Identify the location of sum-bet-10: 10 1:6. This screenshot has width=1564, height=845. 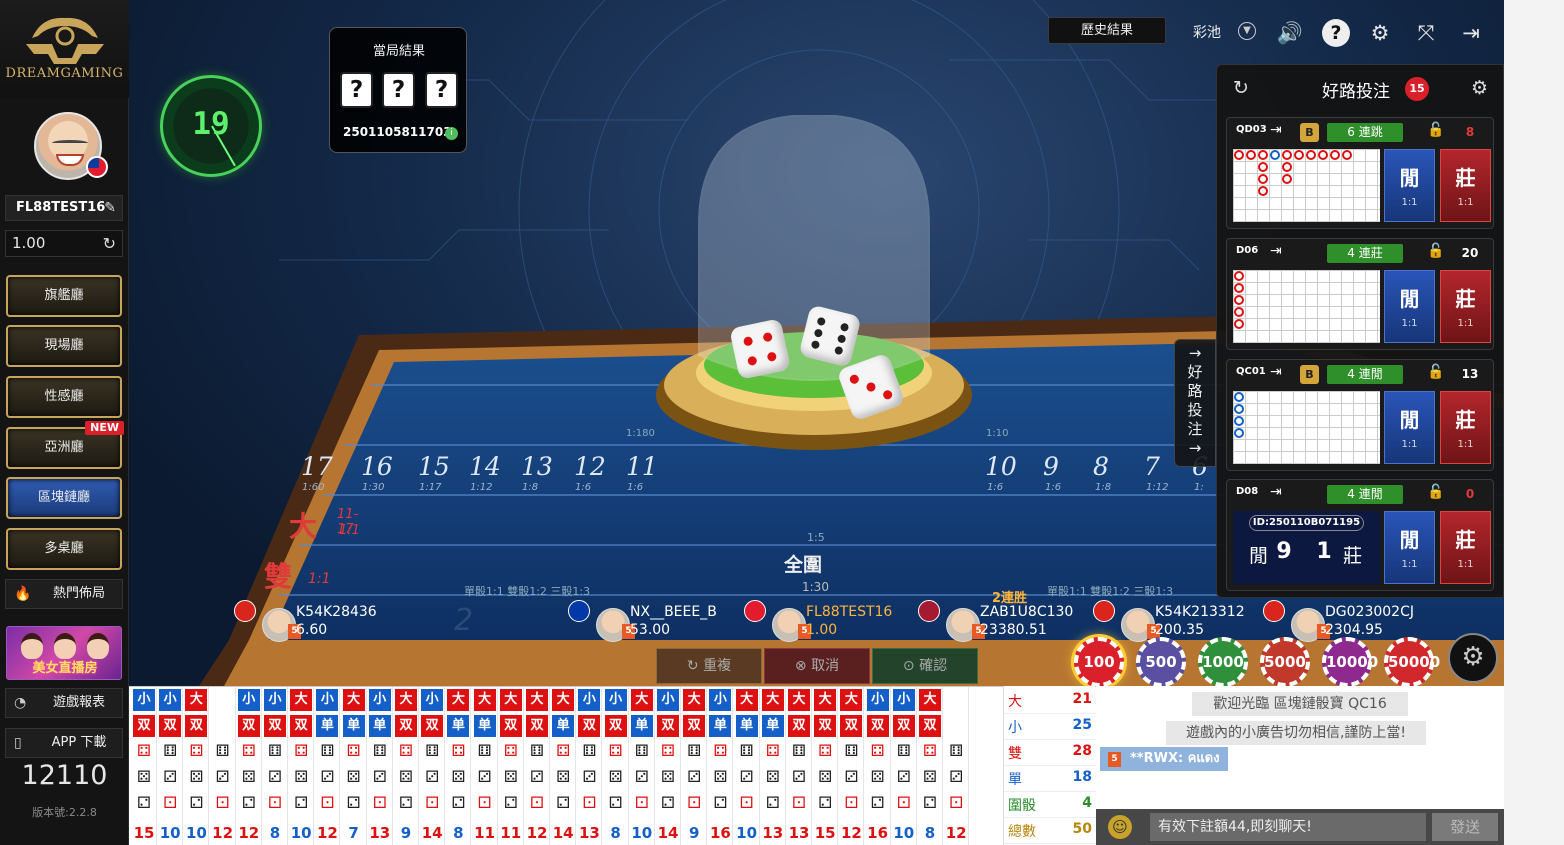
(1010, 473).